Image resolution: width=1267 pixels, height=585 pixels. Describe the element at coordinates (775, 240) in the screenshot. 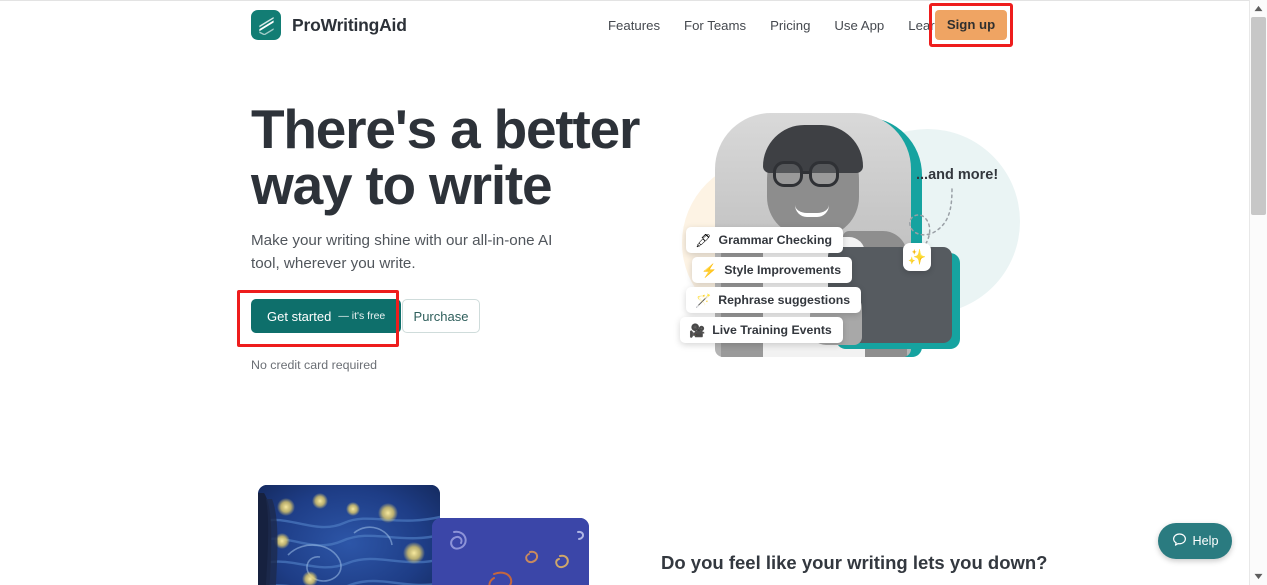

I see `feature-pill-label: Grammar Checking` at that location.